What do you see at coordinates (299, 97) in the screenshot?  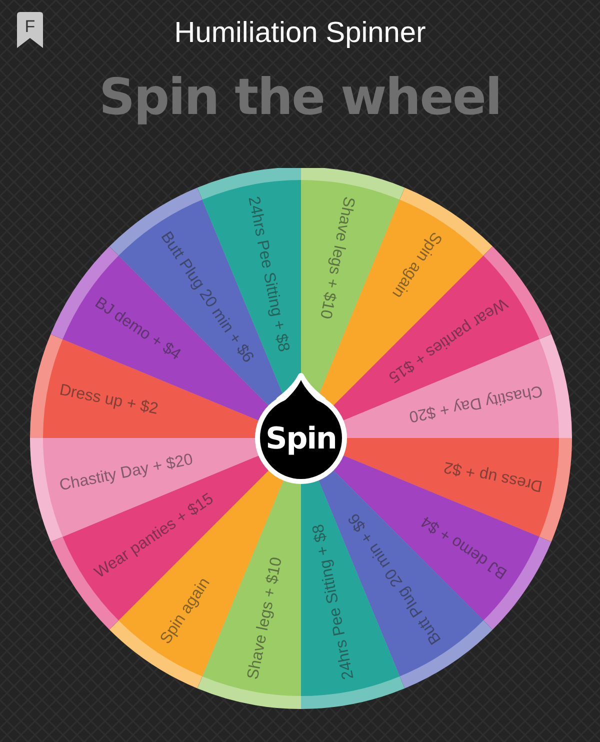 I see `heading: Spin the wheel` at bounding box center [299, 97].